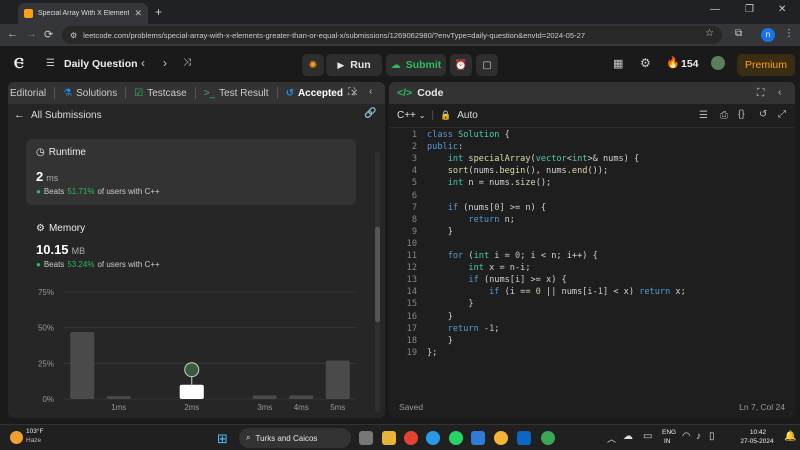 The width and height of the screenshot is (800, 450). Describe the element at coordinates (486, 208) in the screenshot. I see `code-line: if (nums[0] >= n) {` at that location.